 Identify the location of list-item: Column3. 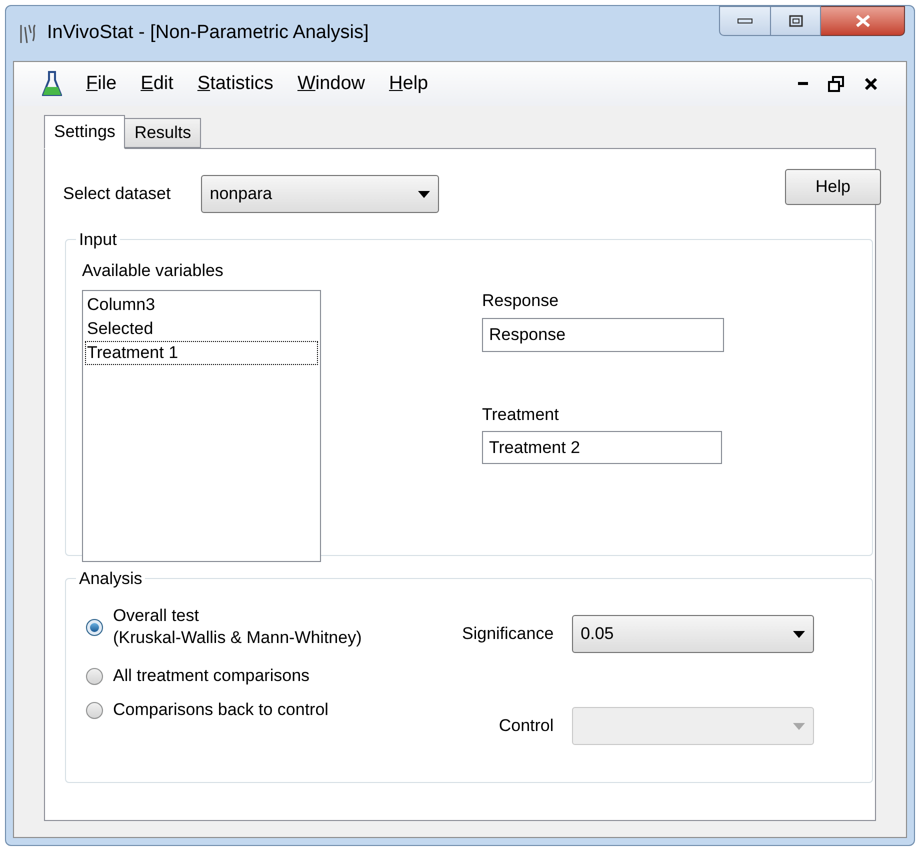
(201, 304).